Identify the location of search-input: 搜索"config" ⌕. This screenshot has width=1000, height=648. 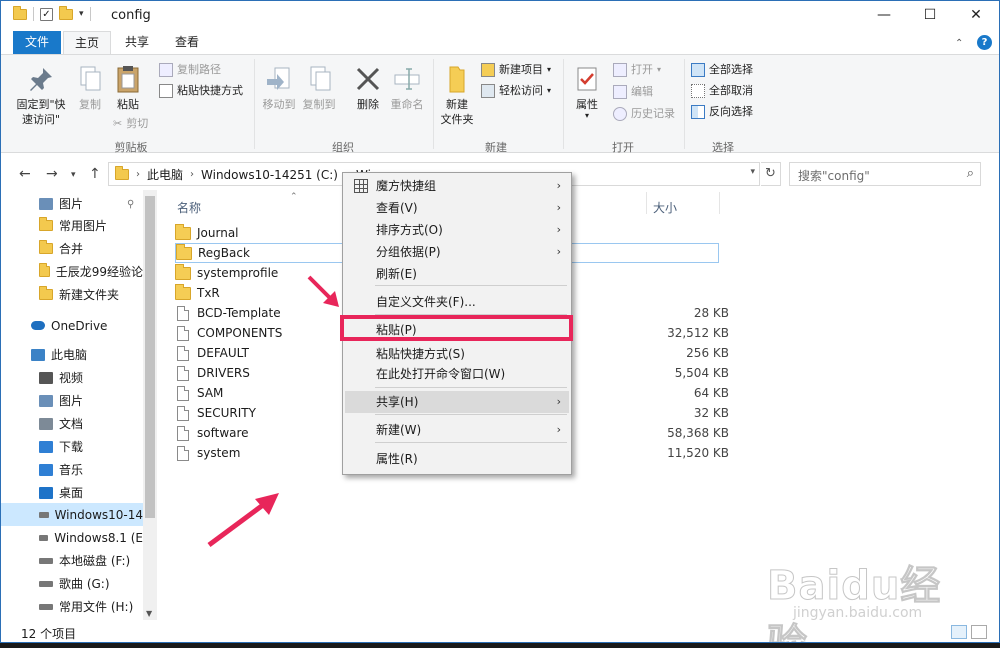
(885, 174).